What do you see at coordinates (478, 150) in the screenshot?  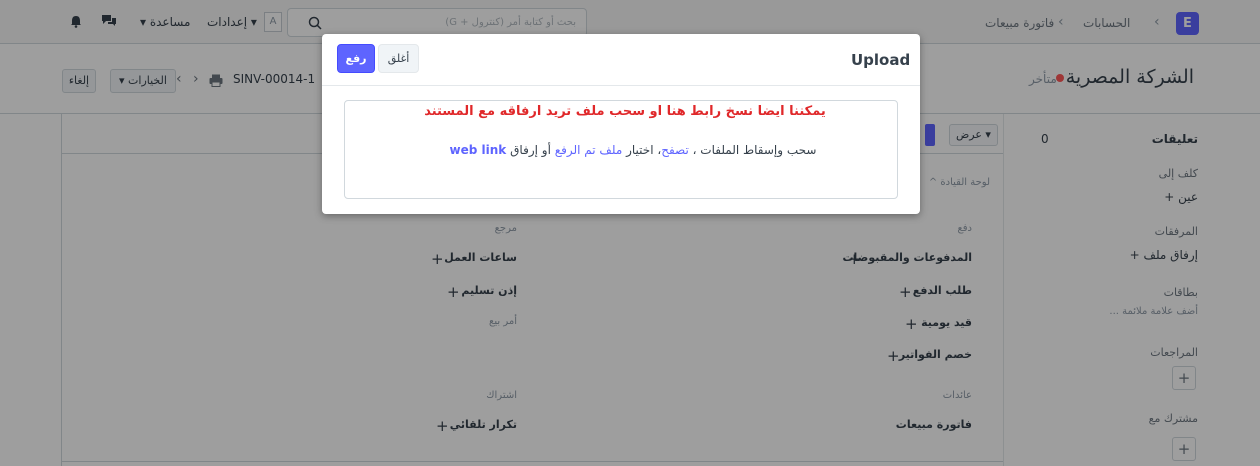 I see `web-link: web link` at bounding box center [478, 150].